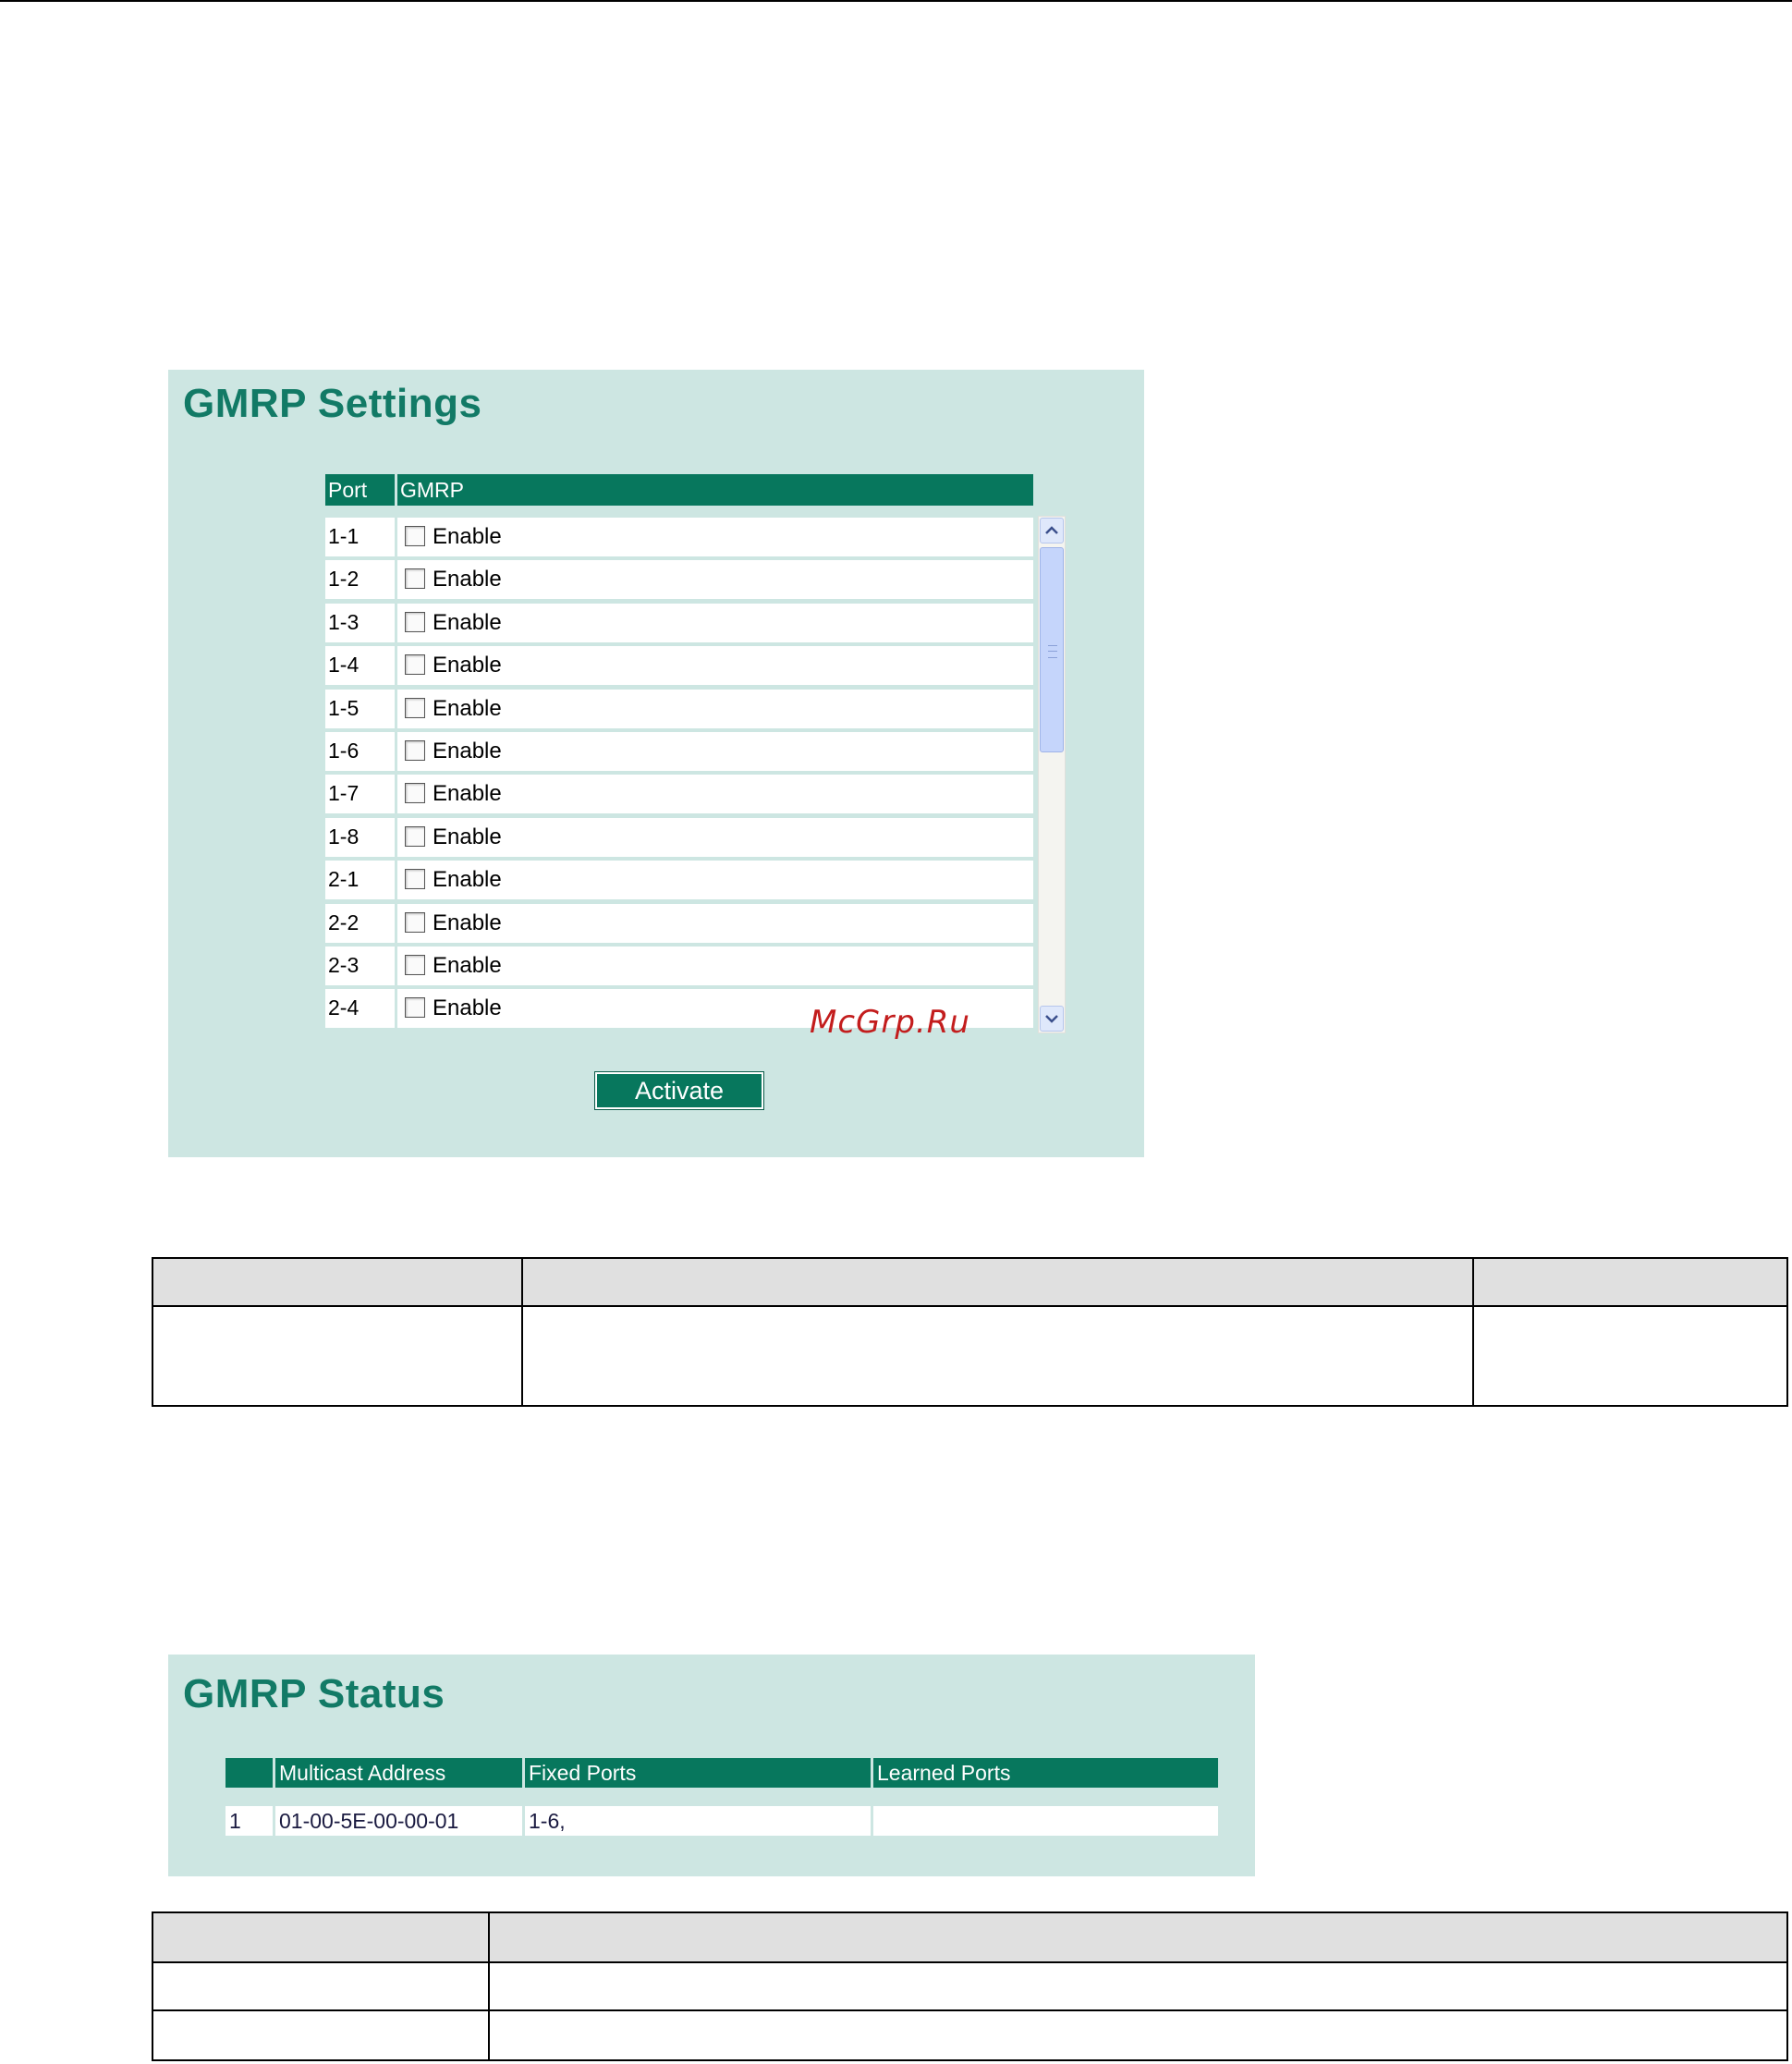  What do you see at coordinates (398, 1773) in the screenshot?
I see `column-header-multicast-address: Multicast Address` at bounding box center [398, 1773].